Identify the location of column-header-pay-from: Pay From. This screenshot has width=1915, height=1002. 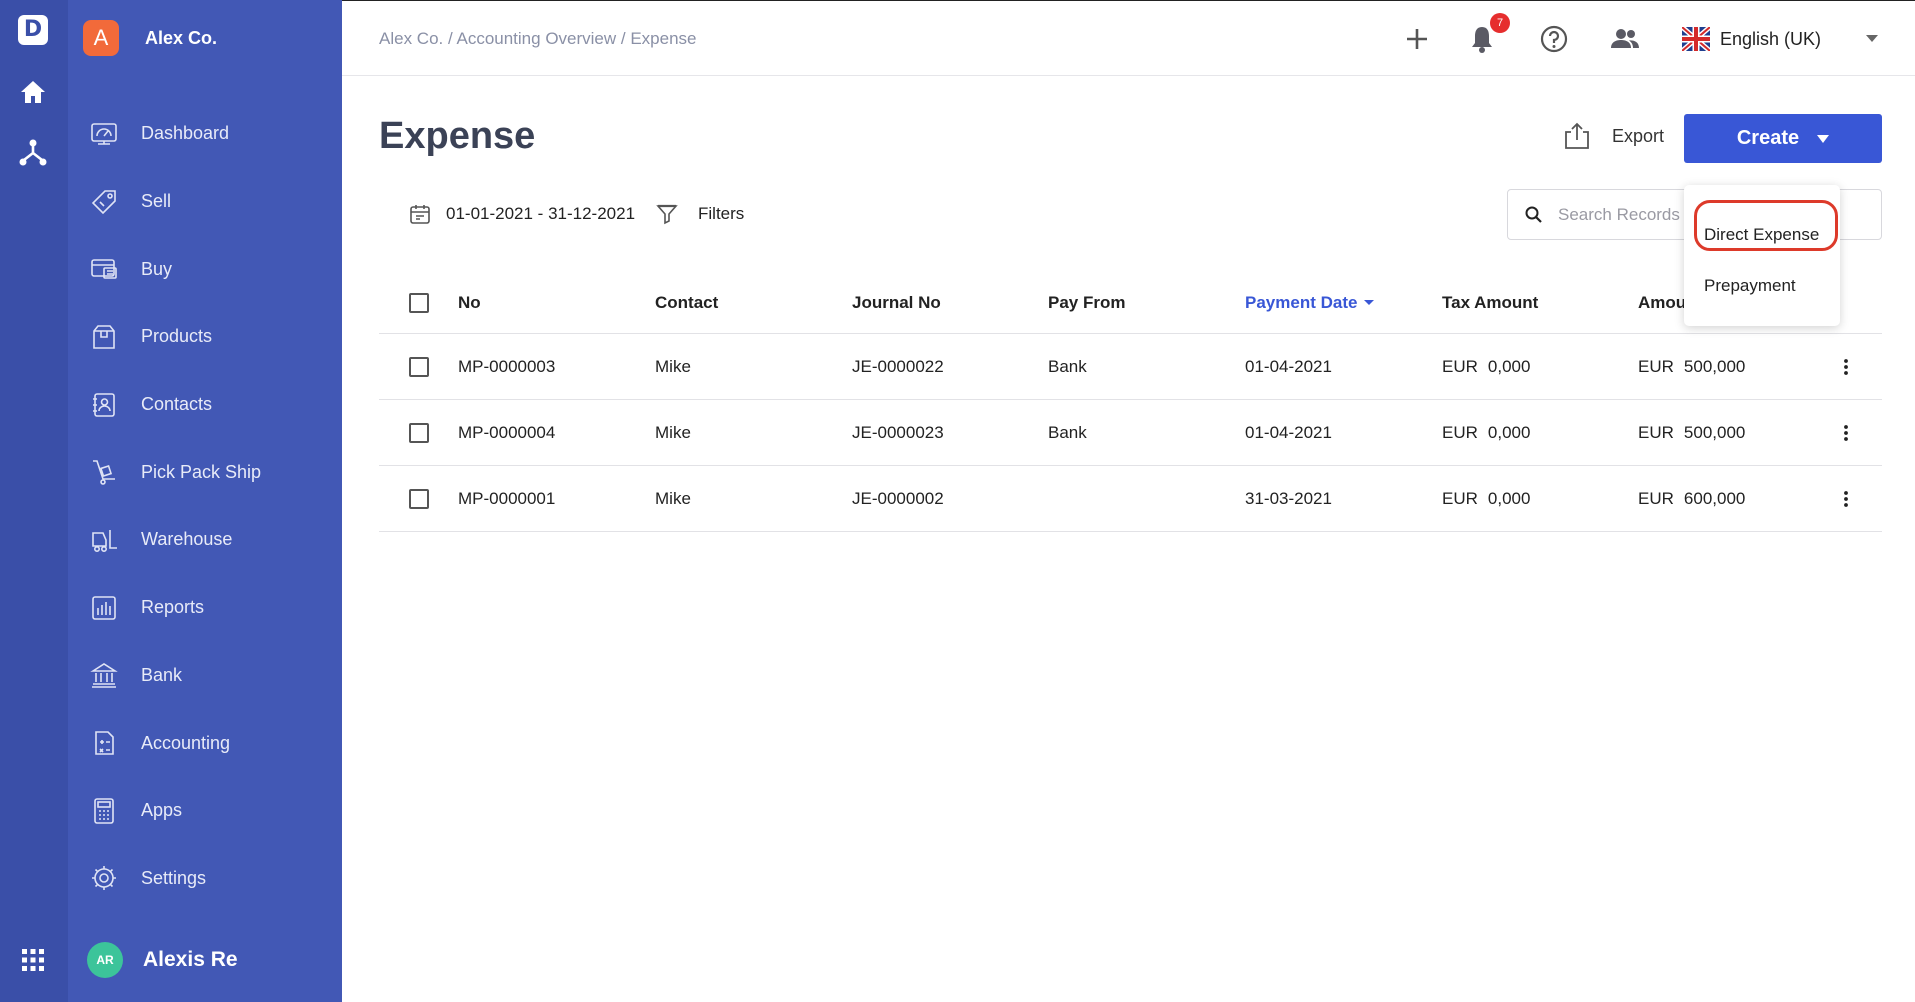
(1086, 302).